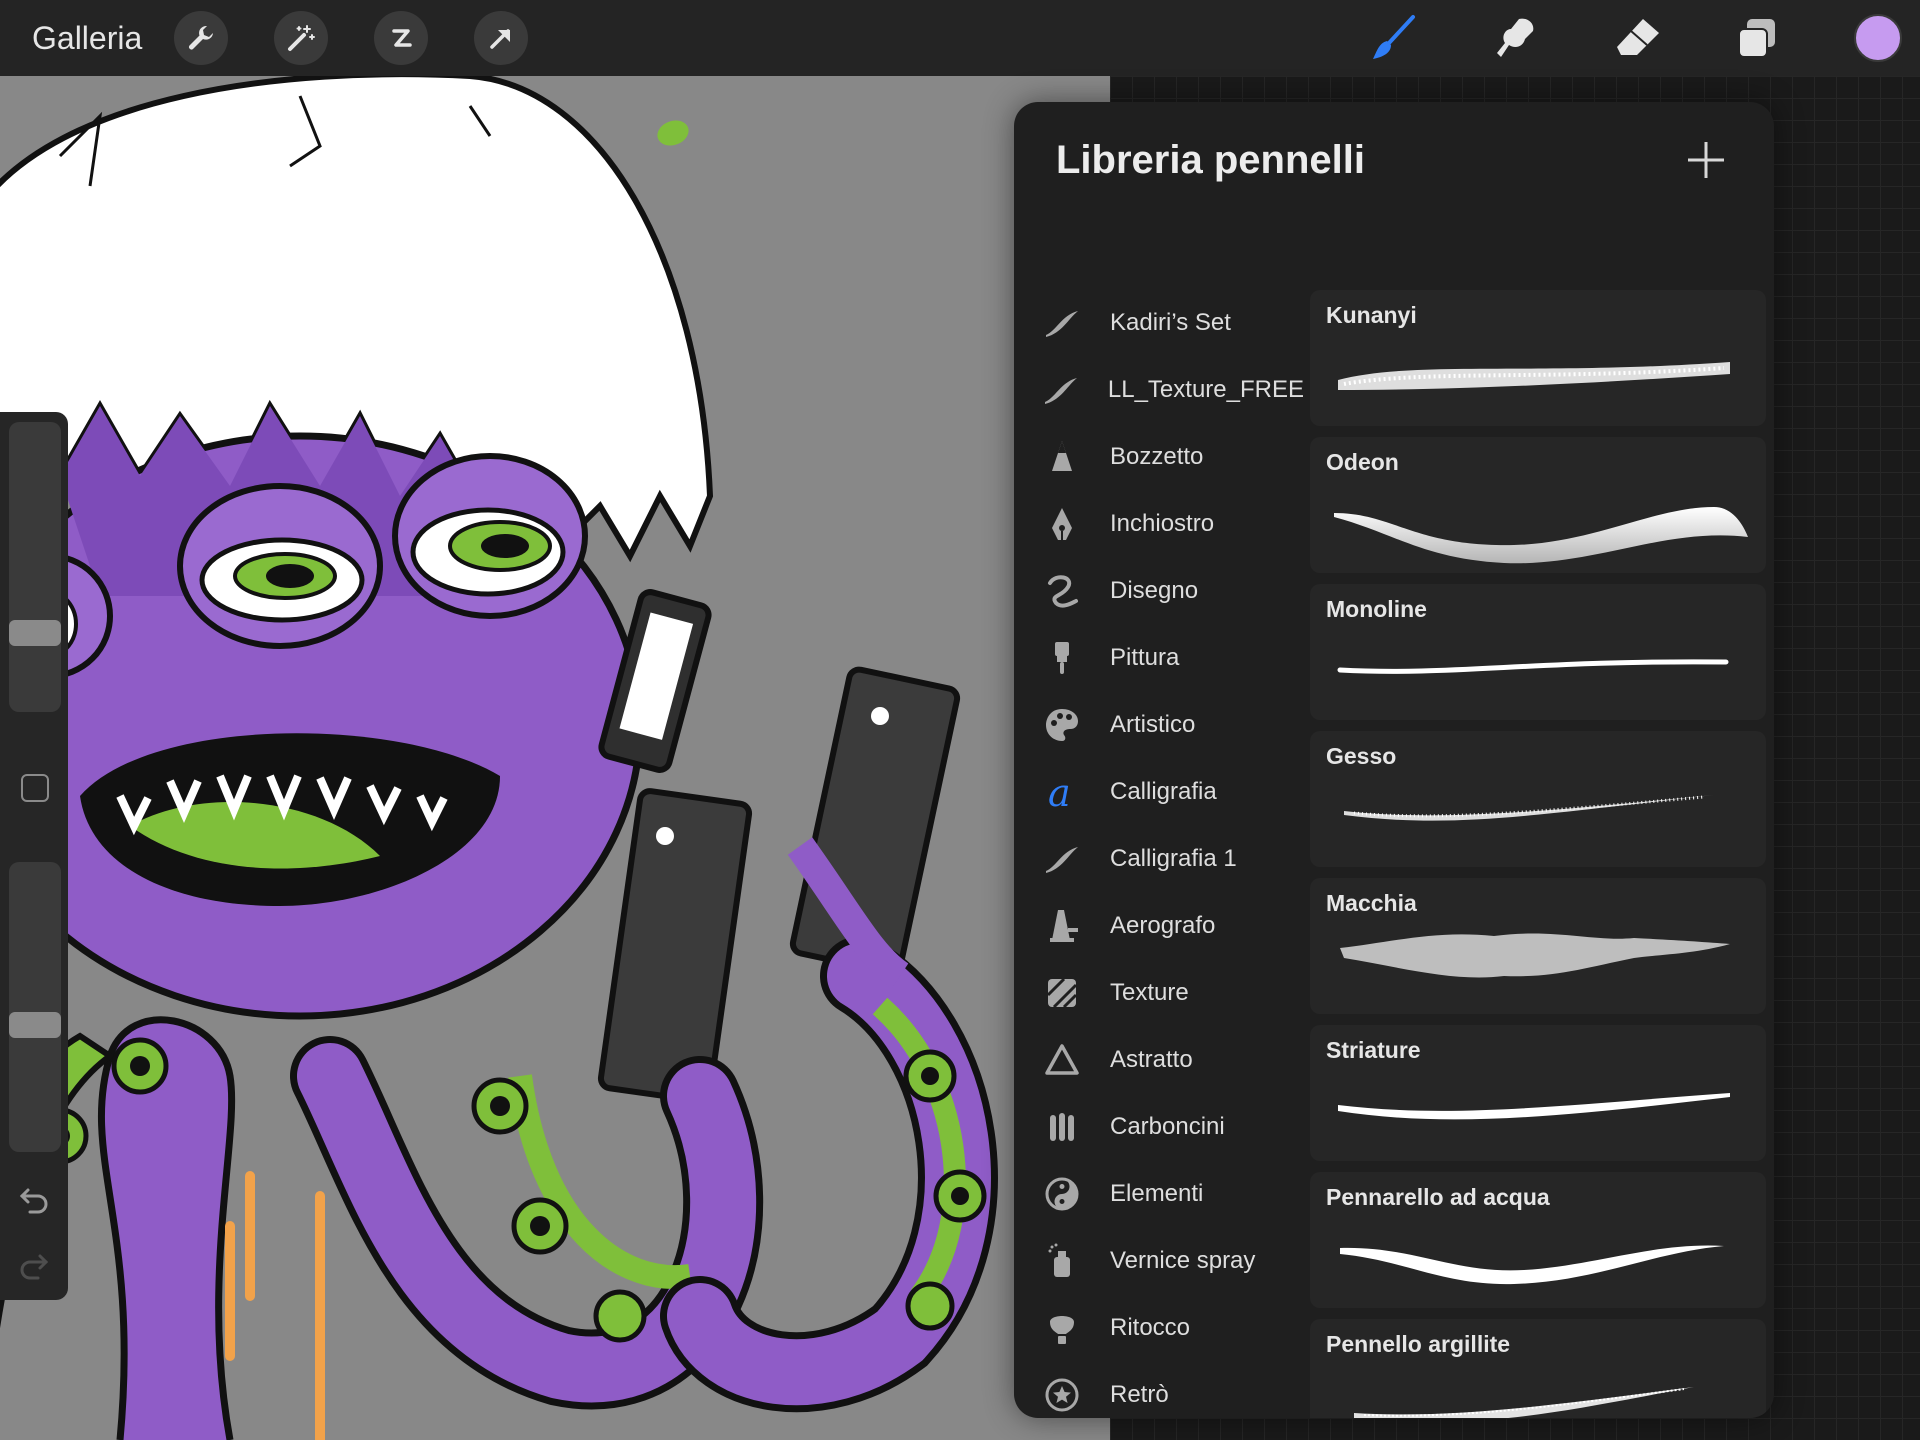 This screenshot has width=1920, height=1440. What do you see at coordinates (1376, 609) in the screenshot?
I see `brush-name: Monoline` at bounding box center [1376, 609].